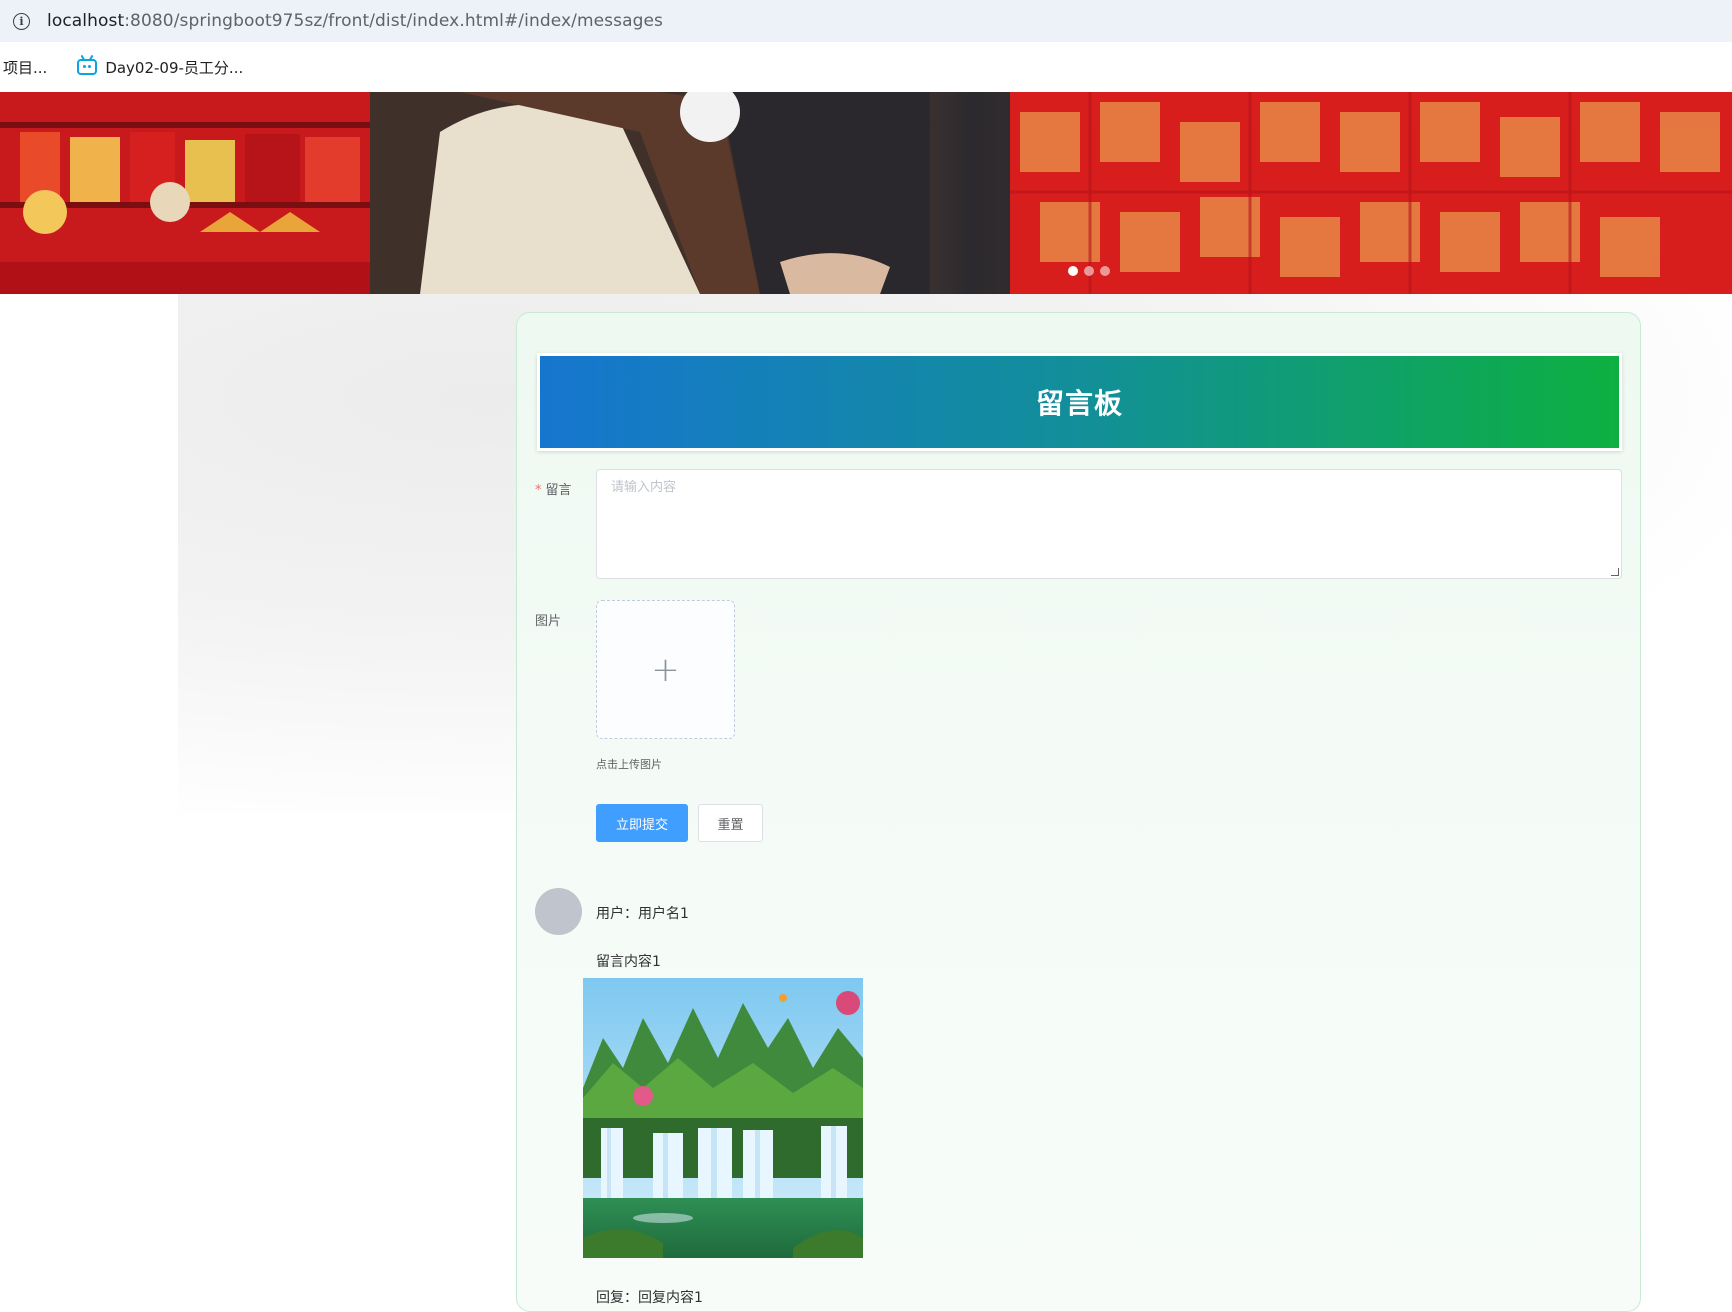 Image resolution: width=1732 pixels, height=1312 pixels. Describe the element at coordinates (642, 914) in the screenshot. I see `message-username: 用户：用户名1` at that location.